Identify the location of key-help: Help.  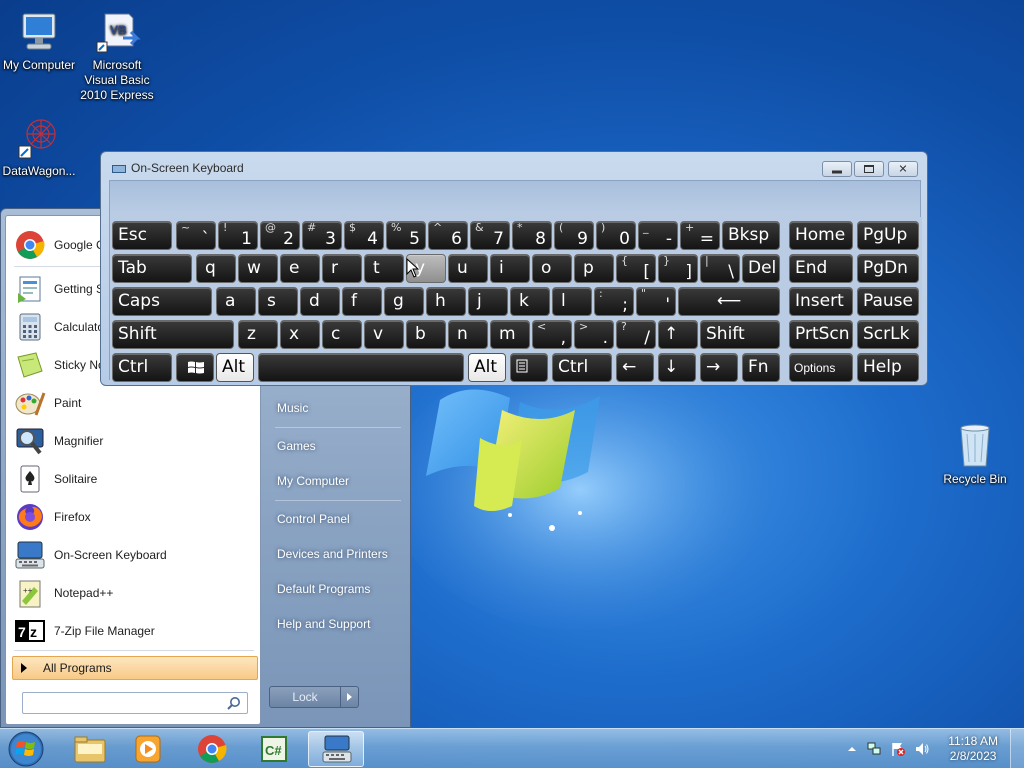
(888, 367).